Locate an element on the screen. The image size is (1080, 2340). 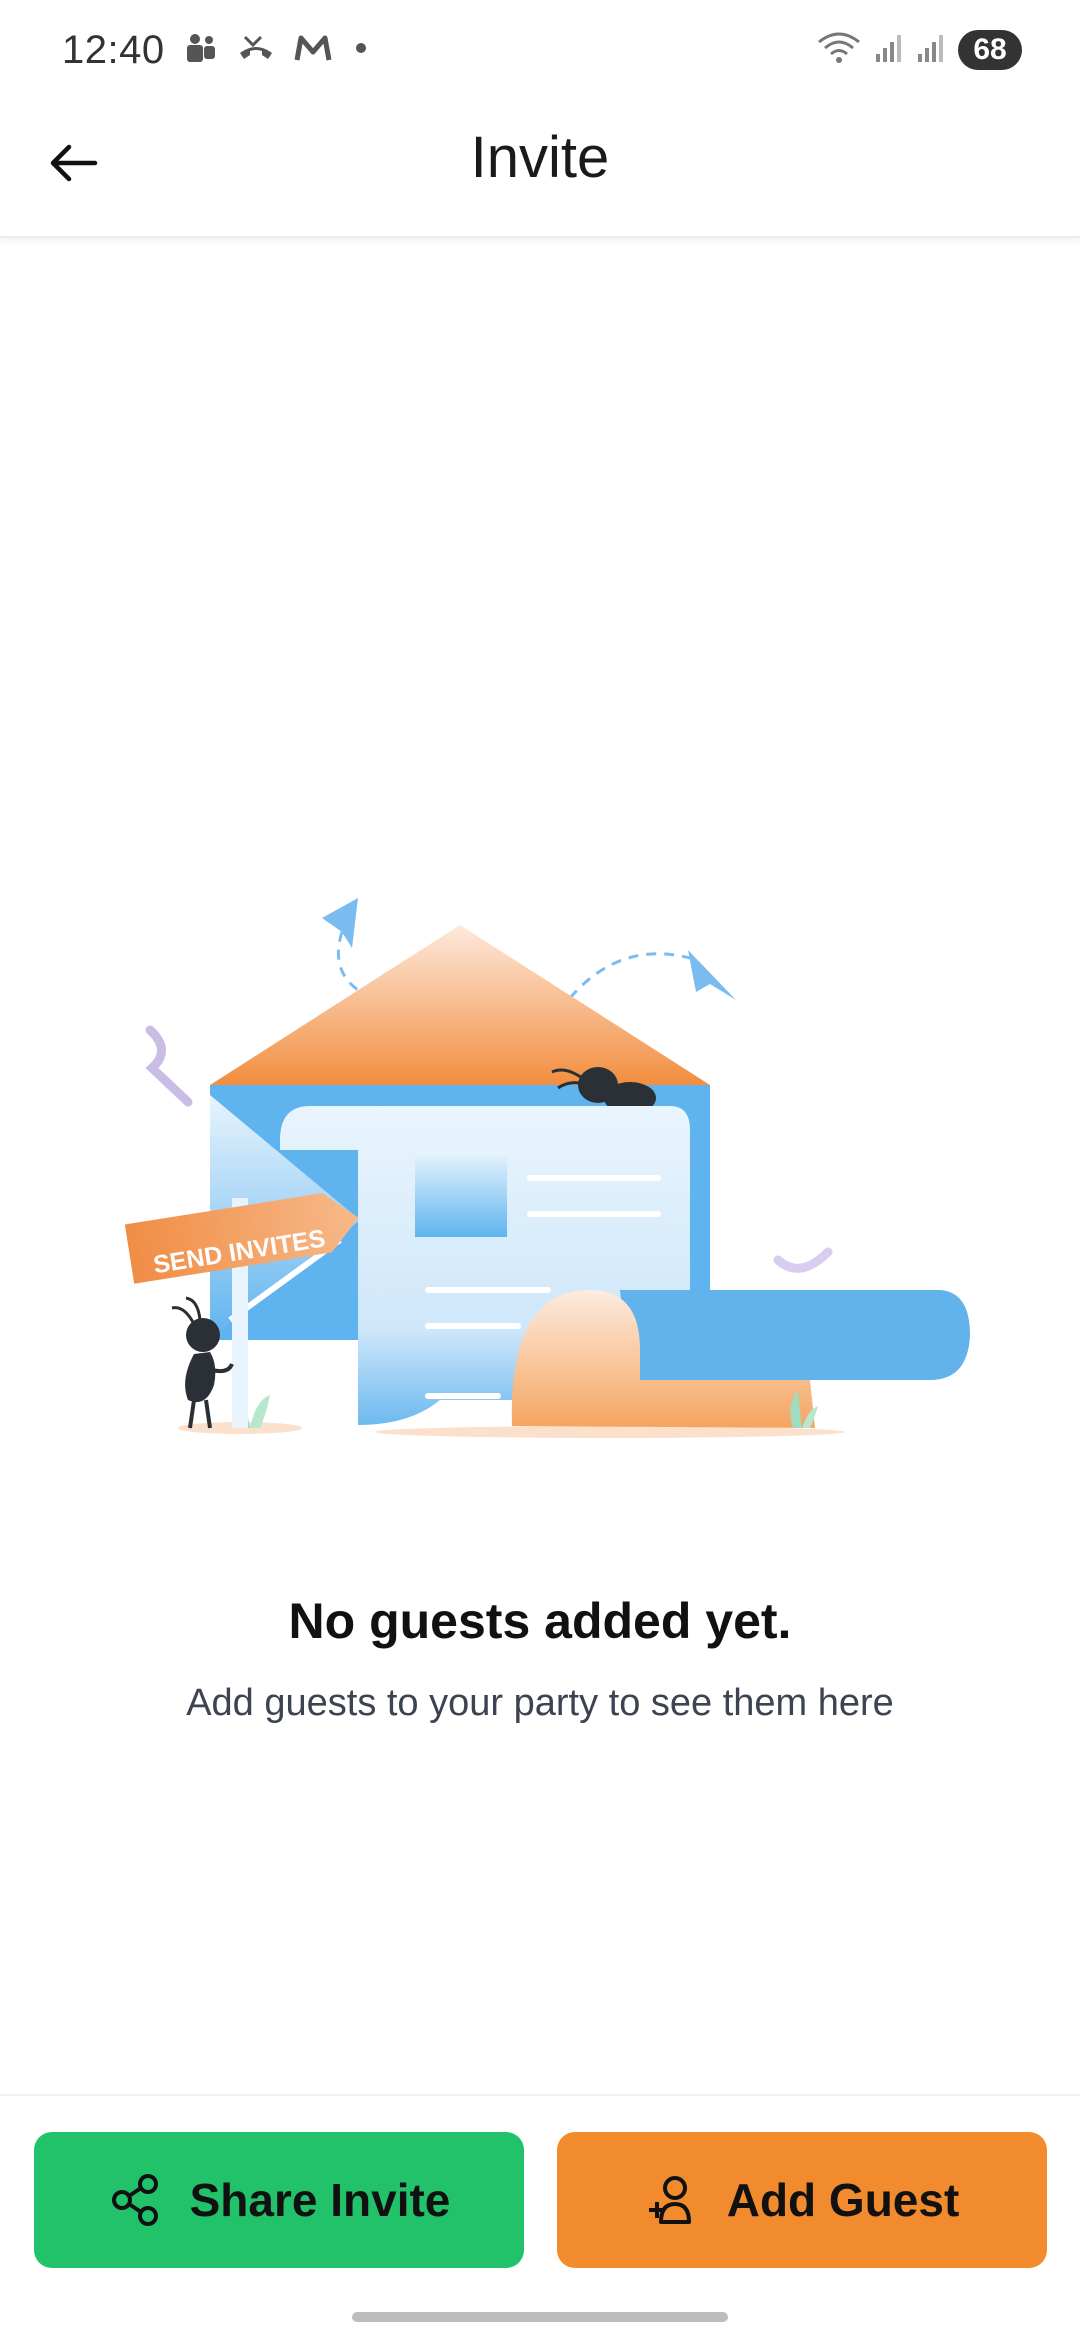
app-bar: Invite is located at coordinates (540, 169).